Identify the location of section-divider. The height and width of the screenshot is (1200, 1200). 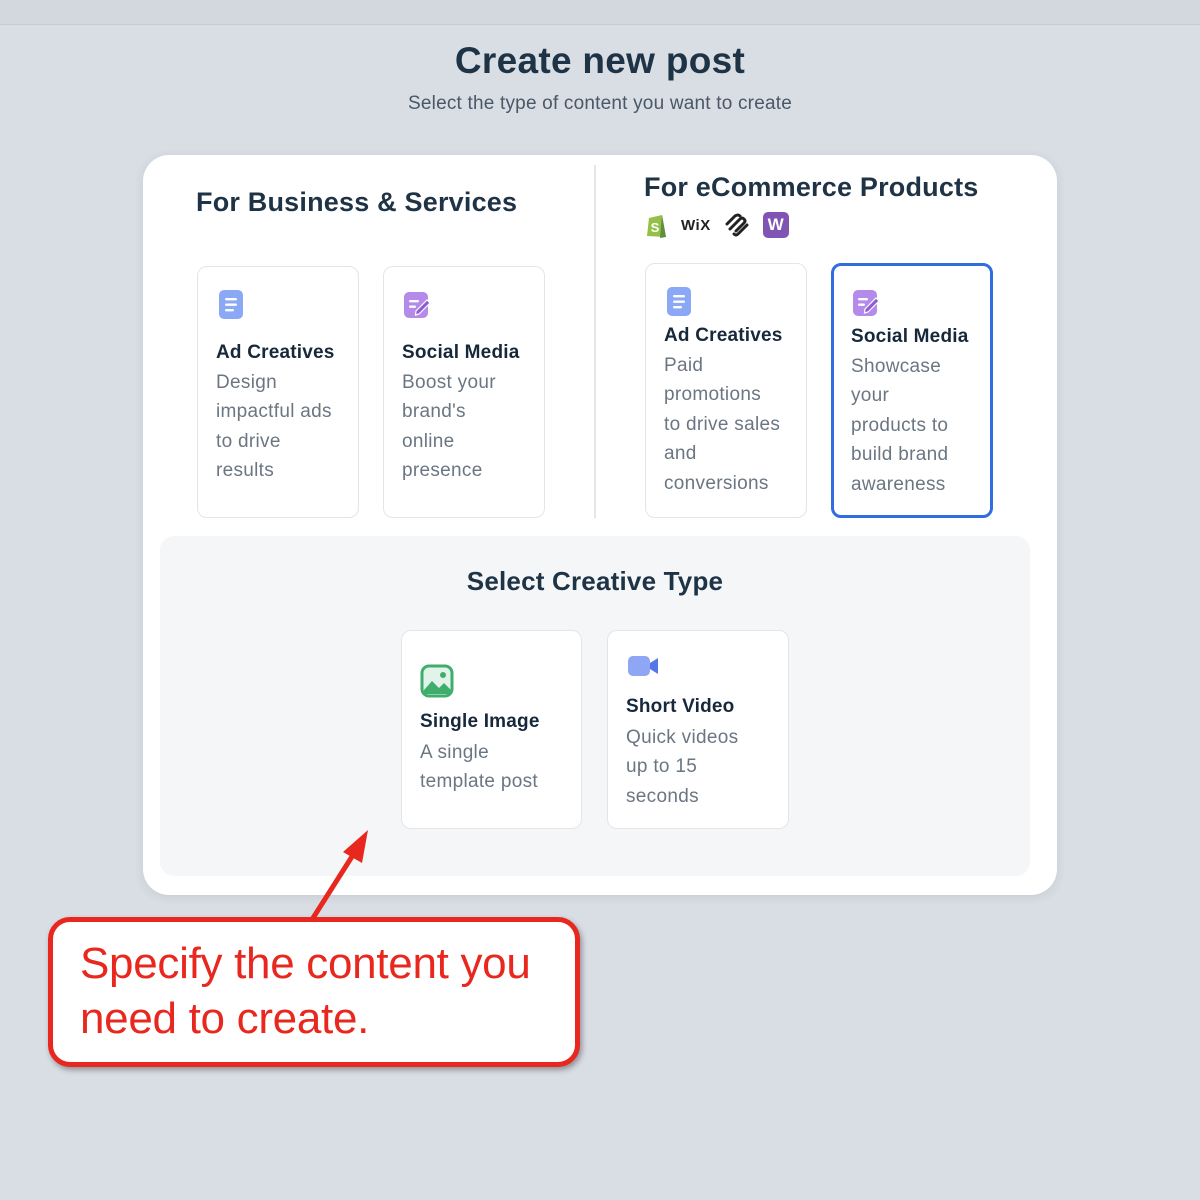
(595, 341).